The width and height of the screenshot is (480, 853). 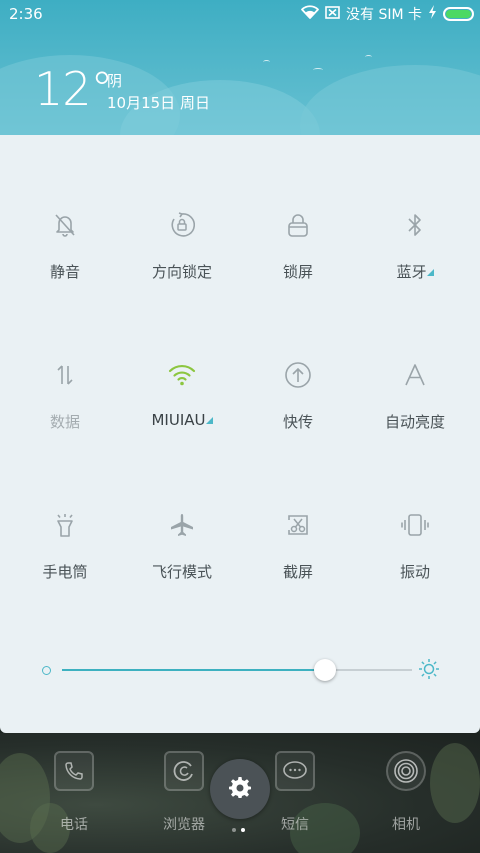 I want to click on upload-icon, so click(x=298, y=375).